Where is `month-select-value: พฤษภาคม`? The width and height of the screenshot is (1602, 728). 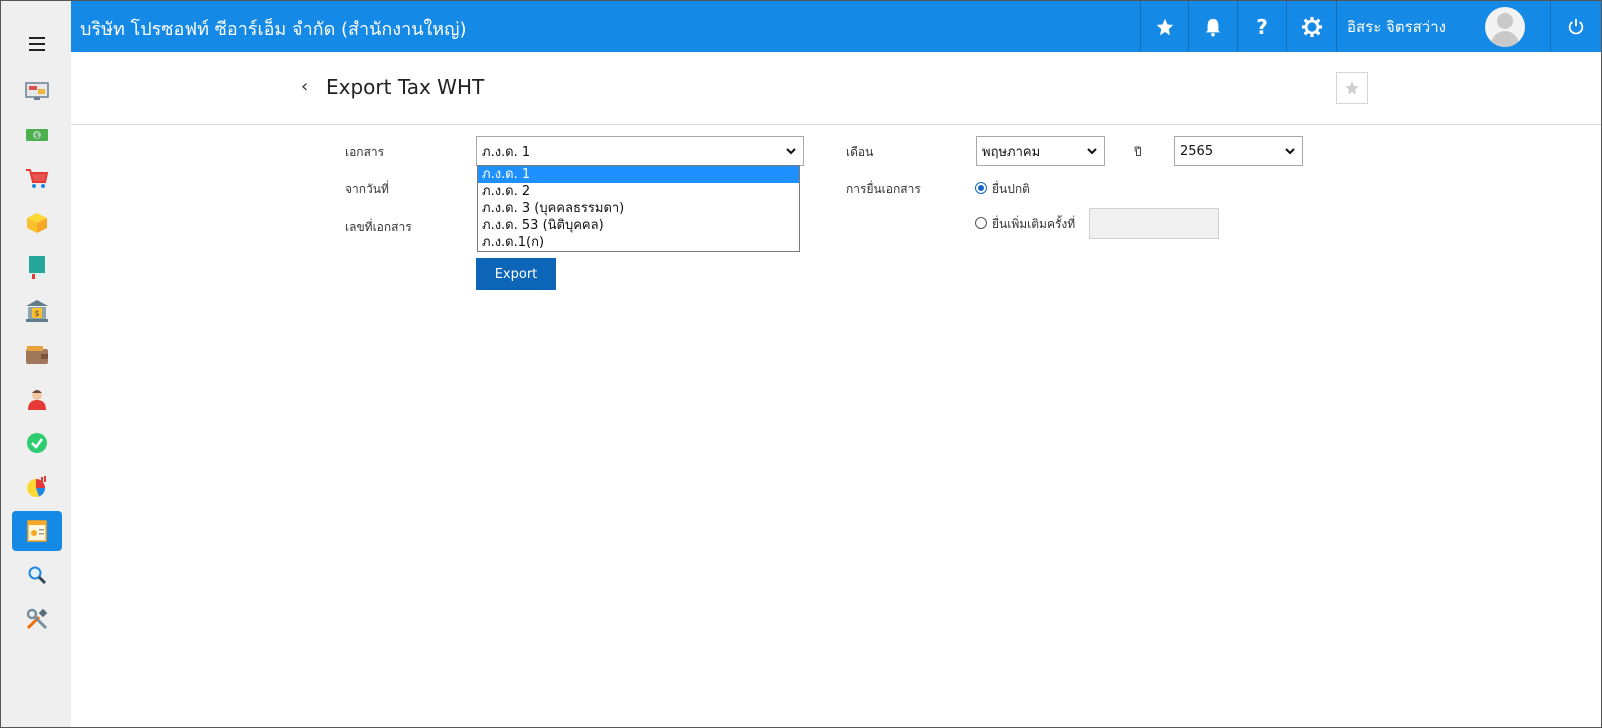
month-select-value: พฤษภาคม is located at coordinates (1011, 152).